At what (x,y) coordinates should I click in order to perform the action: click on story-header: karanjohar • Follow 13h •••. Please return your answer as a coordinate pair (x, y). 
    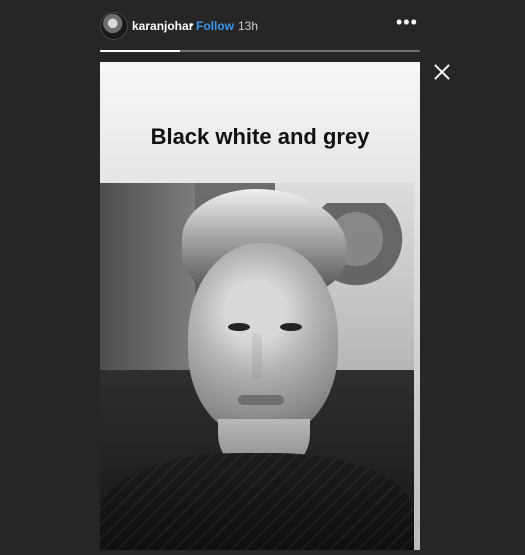
    Looking at the image, I should click on (260, 26).